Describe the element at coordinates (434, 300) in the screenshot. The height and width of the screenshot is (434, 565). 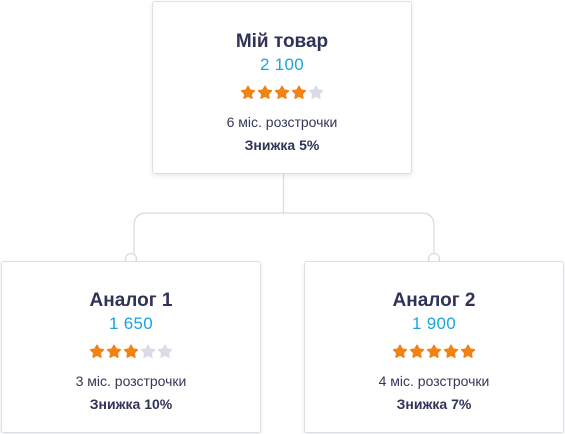
I see `card-title: Аналог 2` at that location.